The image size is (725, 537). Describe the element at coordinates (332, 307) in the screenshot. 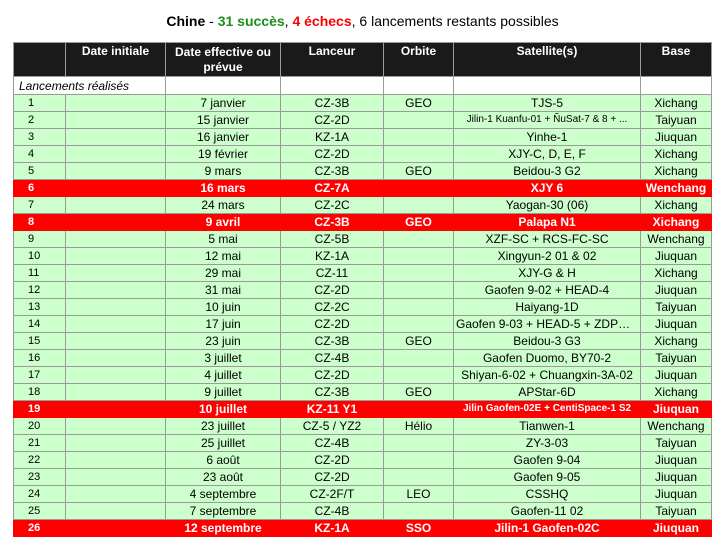

I see `launcher-cell: CZ-2C` at that location.